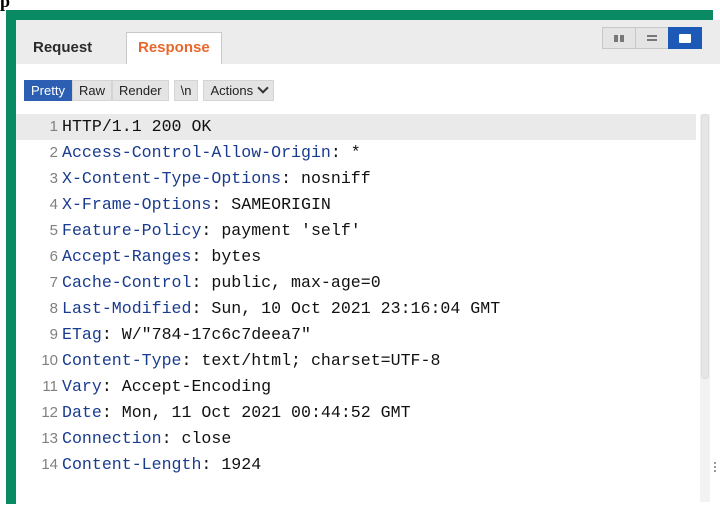 This screenshot has height=512, width=720. Describe the element at coordinates (127, 308) in the screenshot. I see `header-name: Last-Modified` at that location.